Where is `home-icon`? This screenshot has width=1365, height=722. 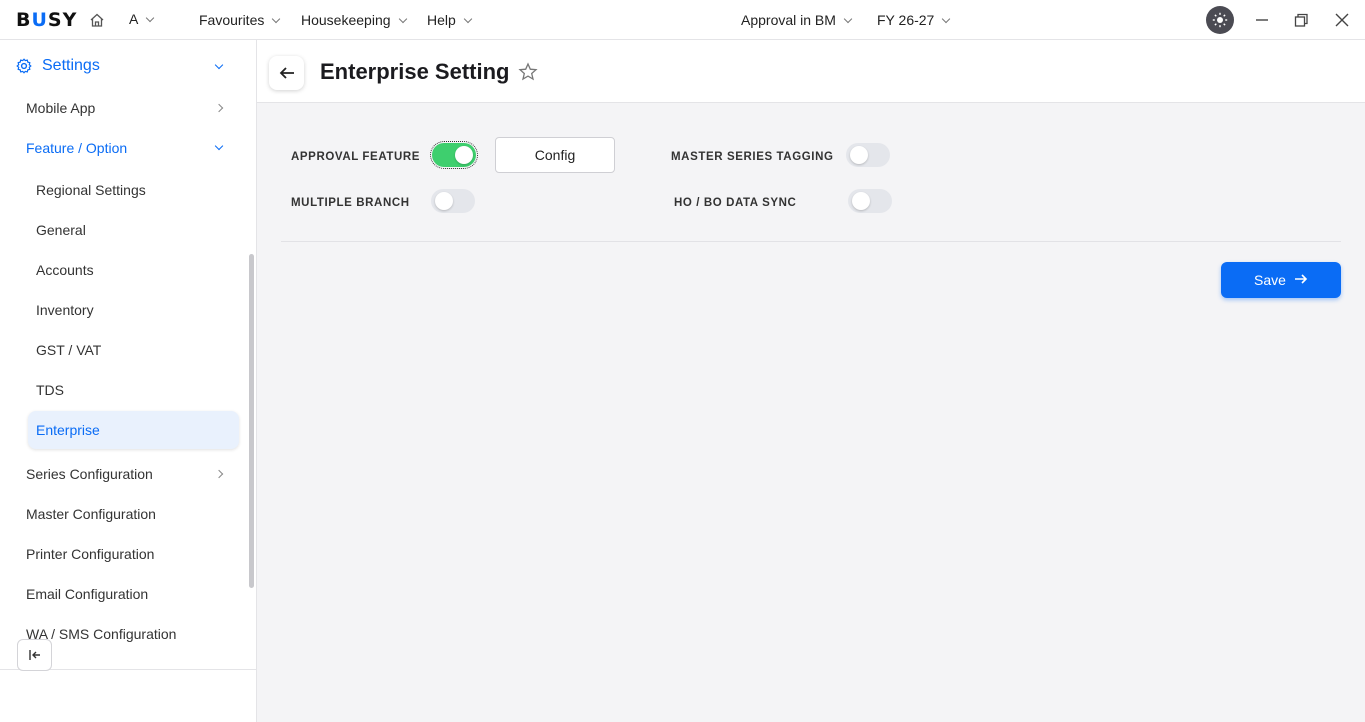 home-icon is located at coordinates (97, 20).